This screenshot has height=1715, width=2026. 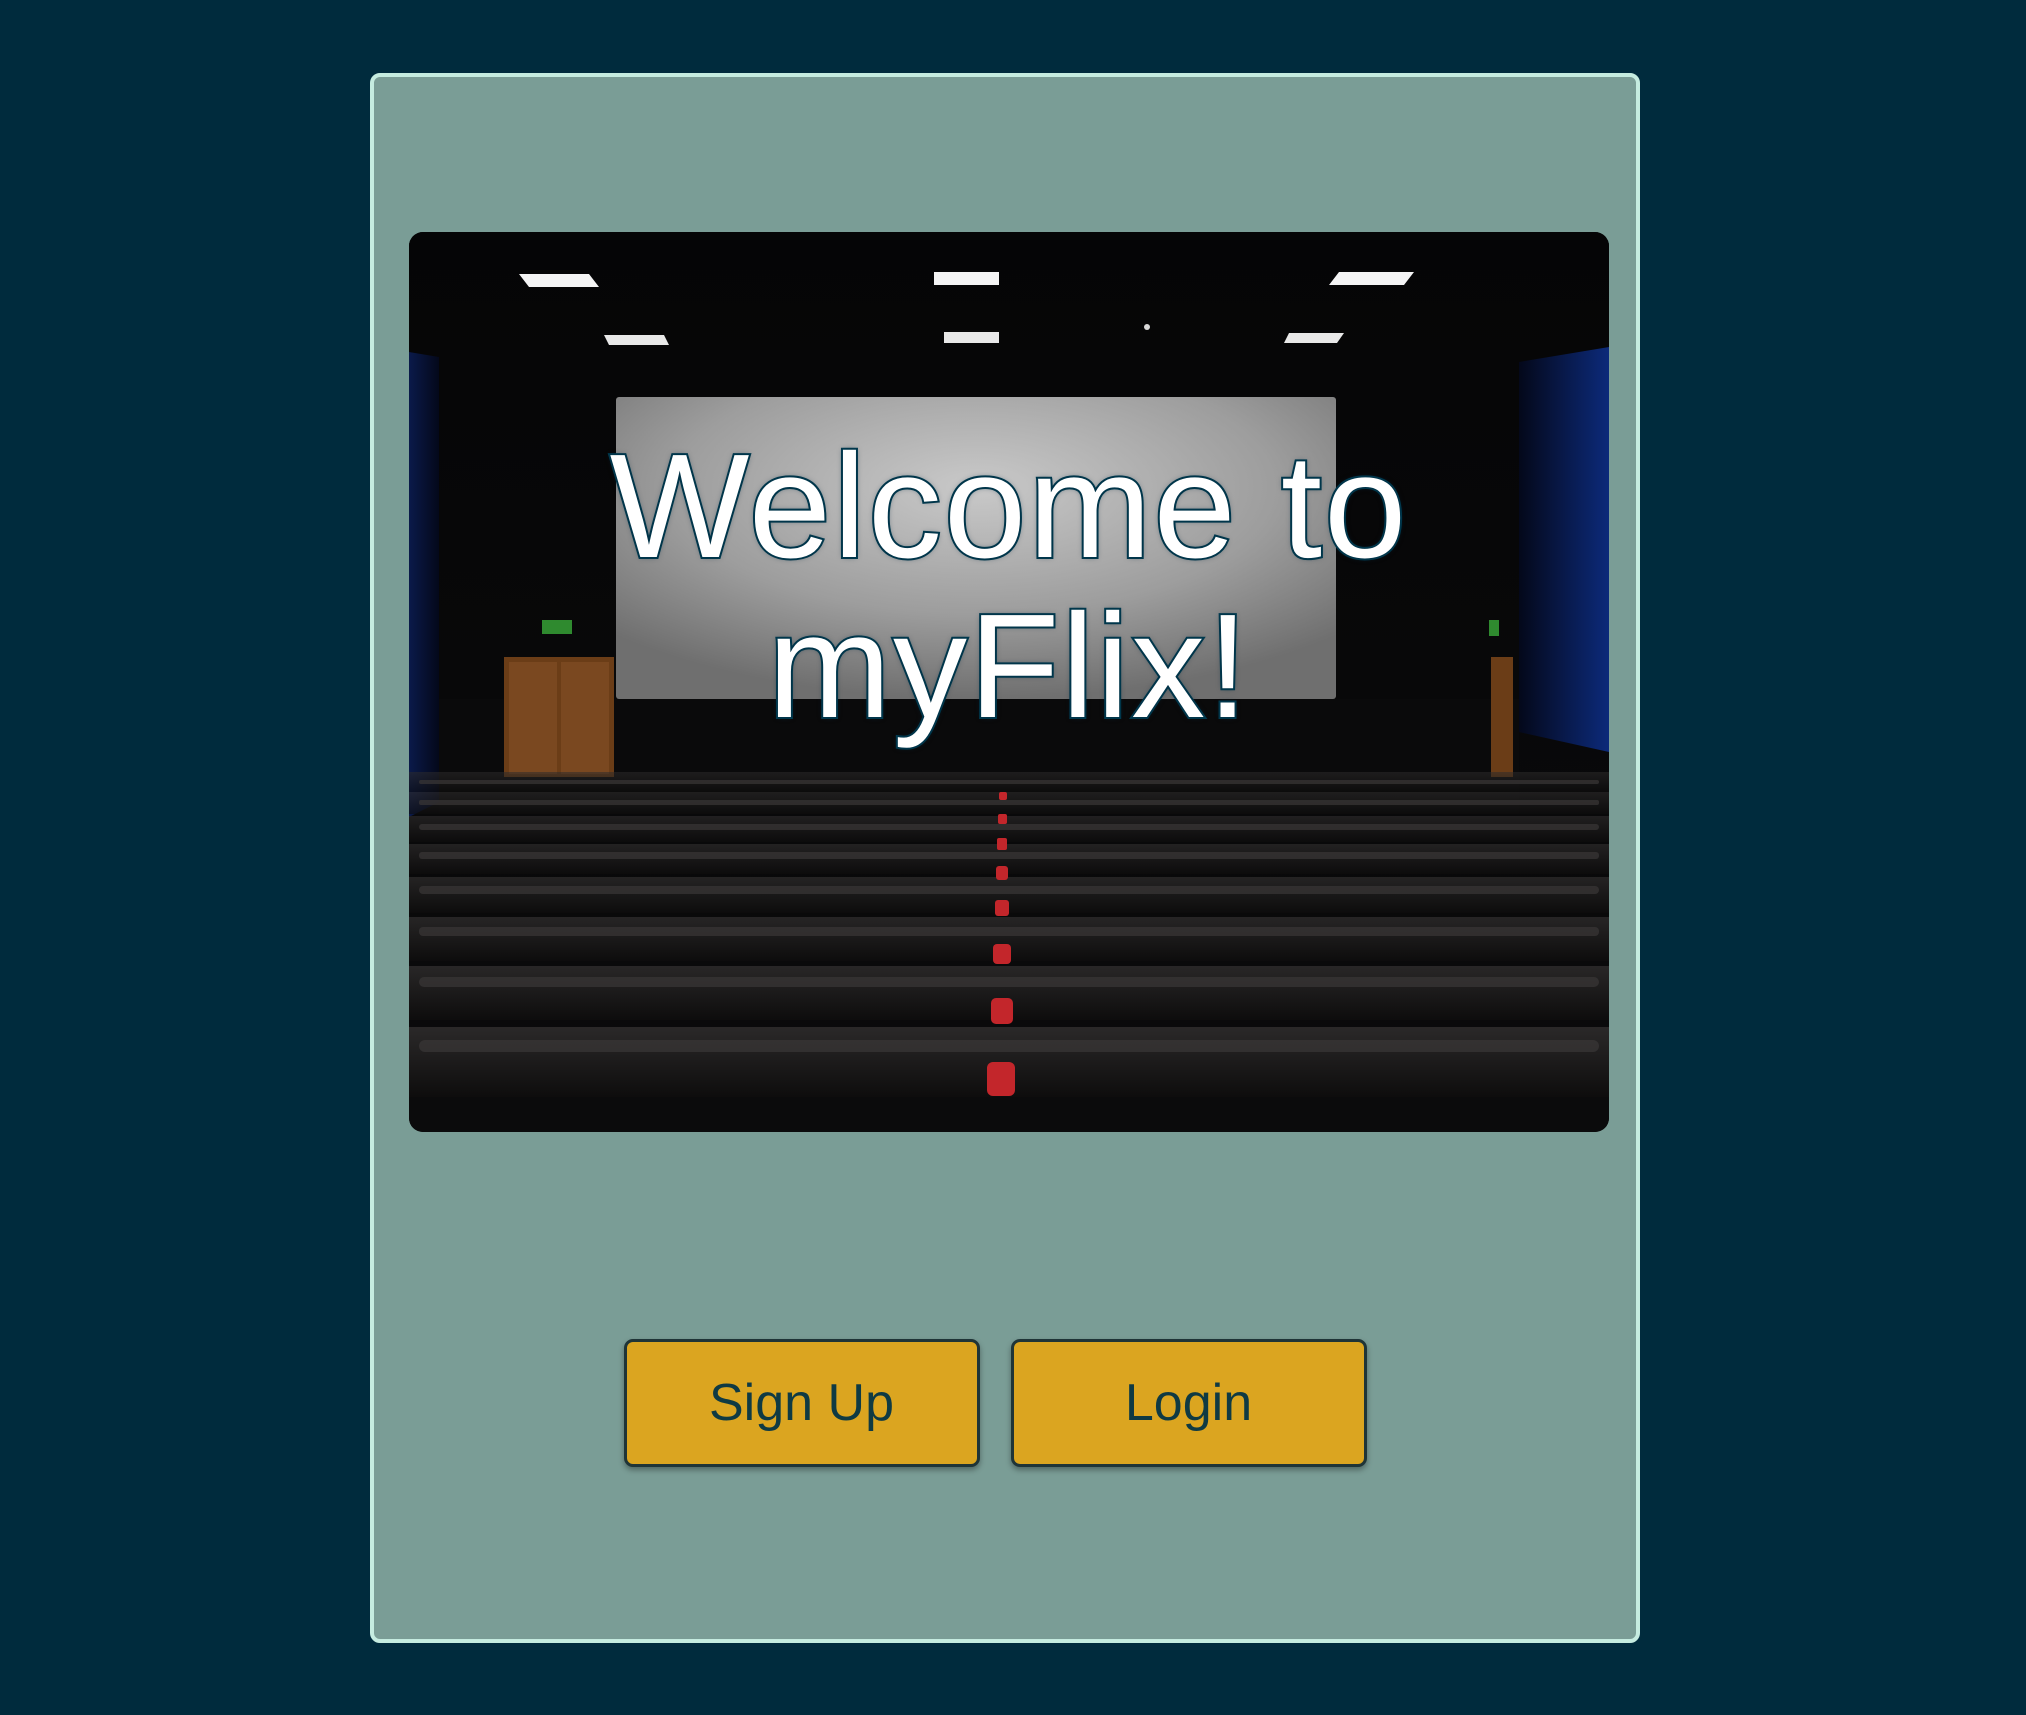 What do you see at coordinates (1005, 1404) in the screenshot?
I see `action-buttons: Sign Up Login` at bounding box center [1005, 1404].